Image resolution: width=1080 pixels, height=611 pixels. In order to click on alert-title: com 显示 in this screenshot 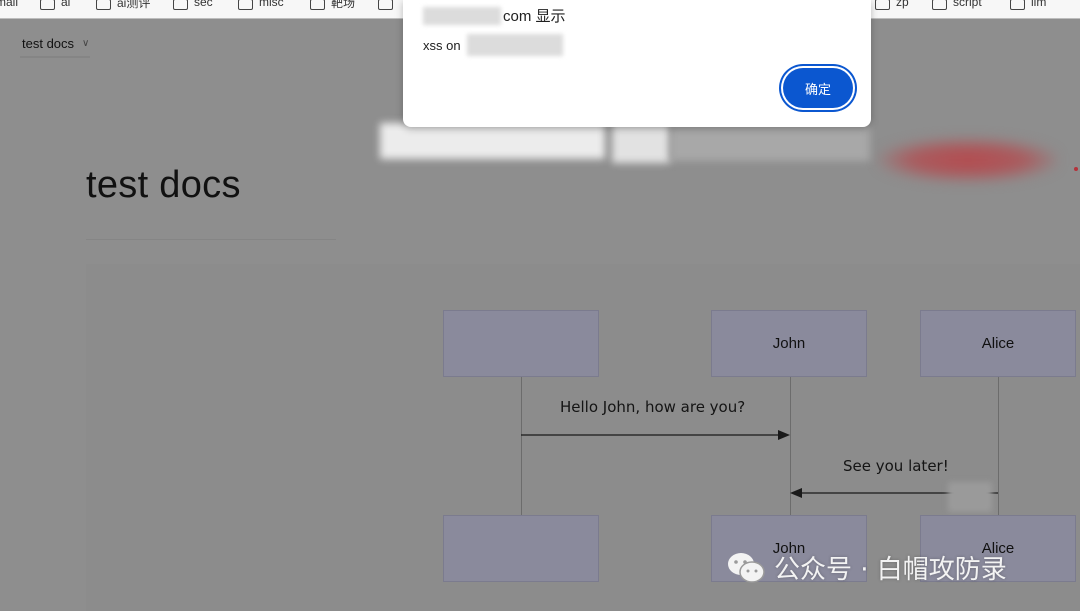, I will do `click(494, 15)`.